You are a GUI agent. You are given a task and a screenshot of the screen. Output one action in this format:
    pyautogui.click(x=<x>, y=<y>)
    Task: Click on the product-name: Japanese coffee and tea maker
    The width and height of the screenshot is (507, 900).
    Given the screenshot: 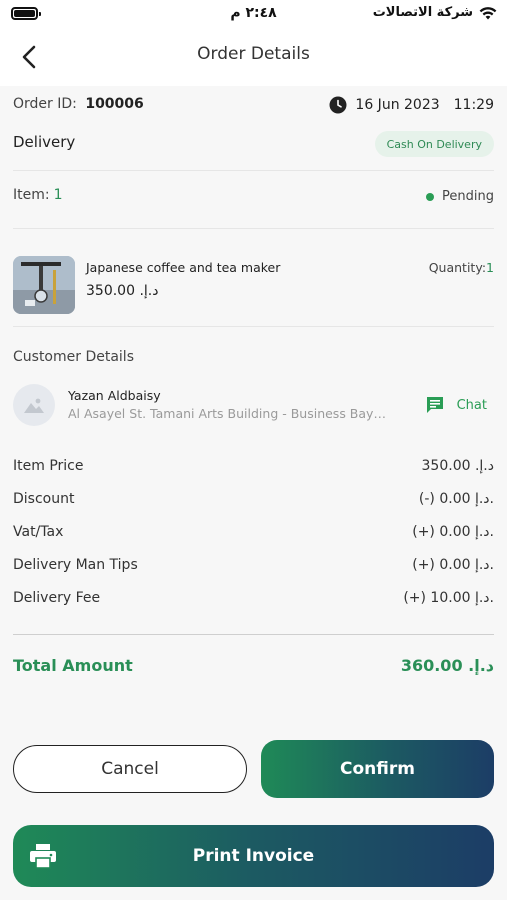 What is the action you would take?
    pyautogui.click(x=183, y=267)
    